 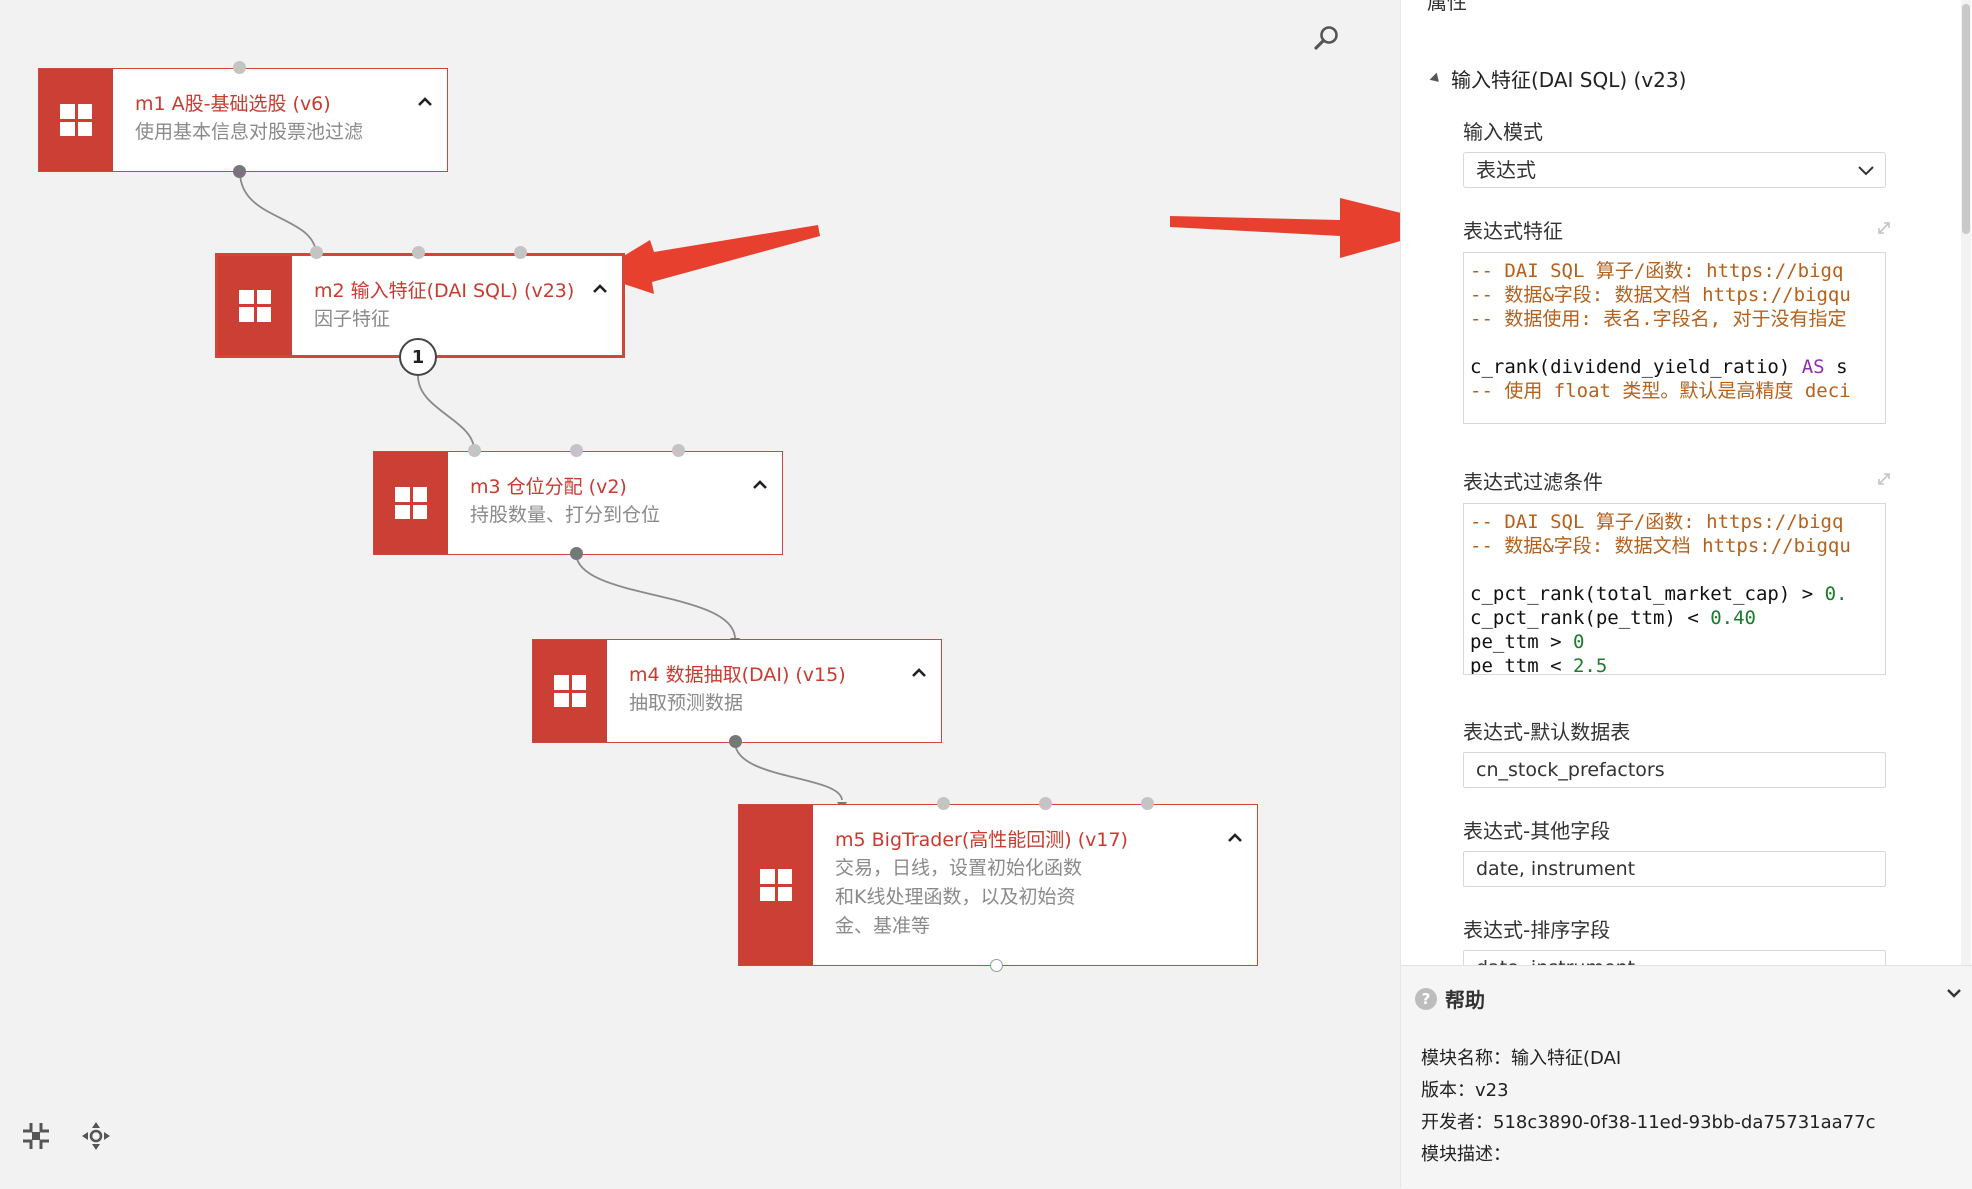 I want to click on code-line: c_rank(dividend_yield_ratio) AS s, so click(x=1674, y=367).